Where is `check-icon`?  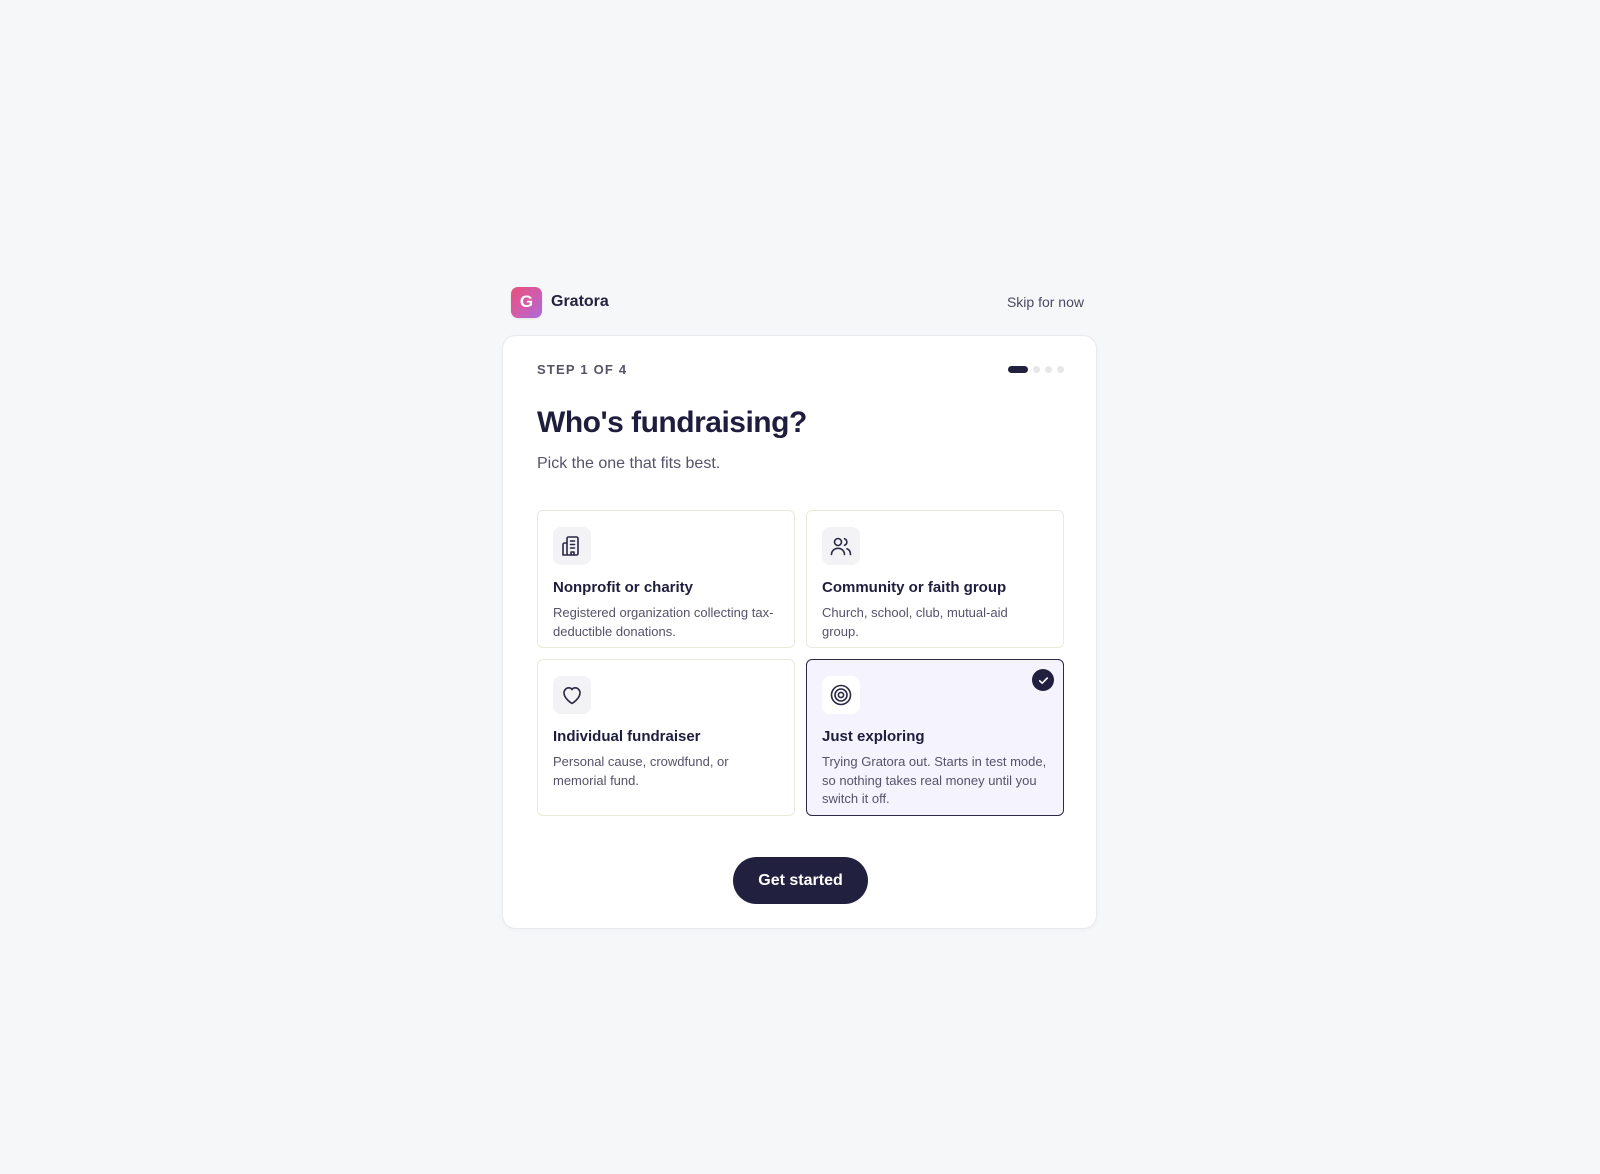
check-icon is located at coordinates (1043, 680).